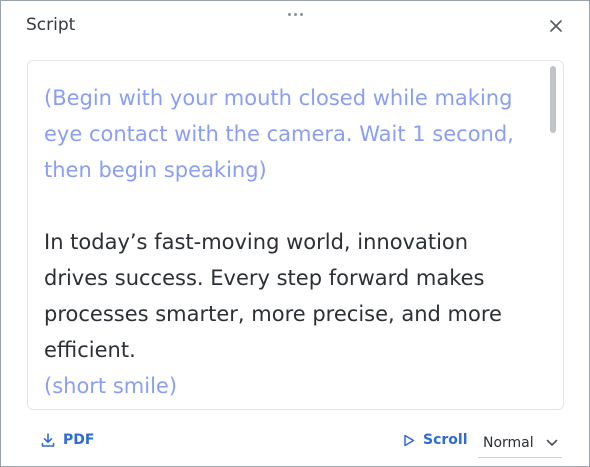  I want to click on chevron-down-icon, so click(552, 442).